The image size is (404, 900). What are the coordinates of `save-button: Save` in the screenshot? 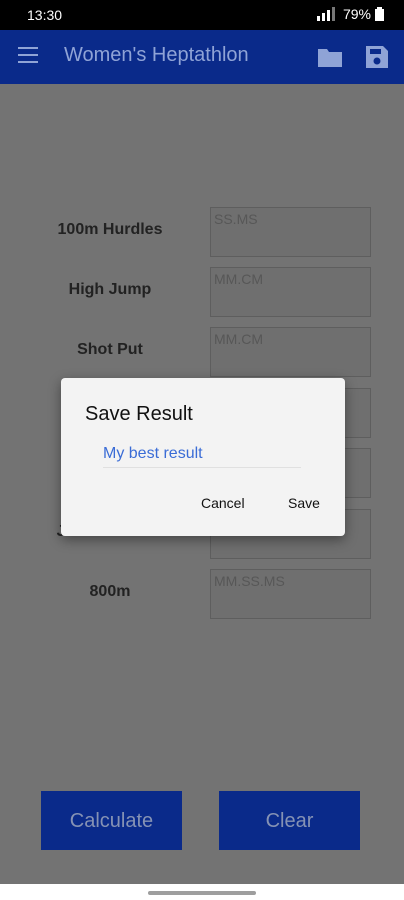 It's located at (304, 503).